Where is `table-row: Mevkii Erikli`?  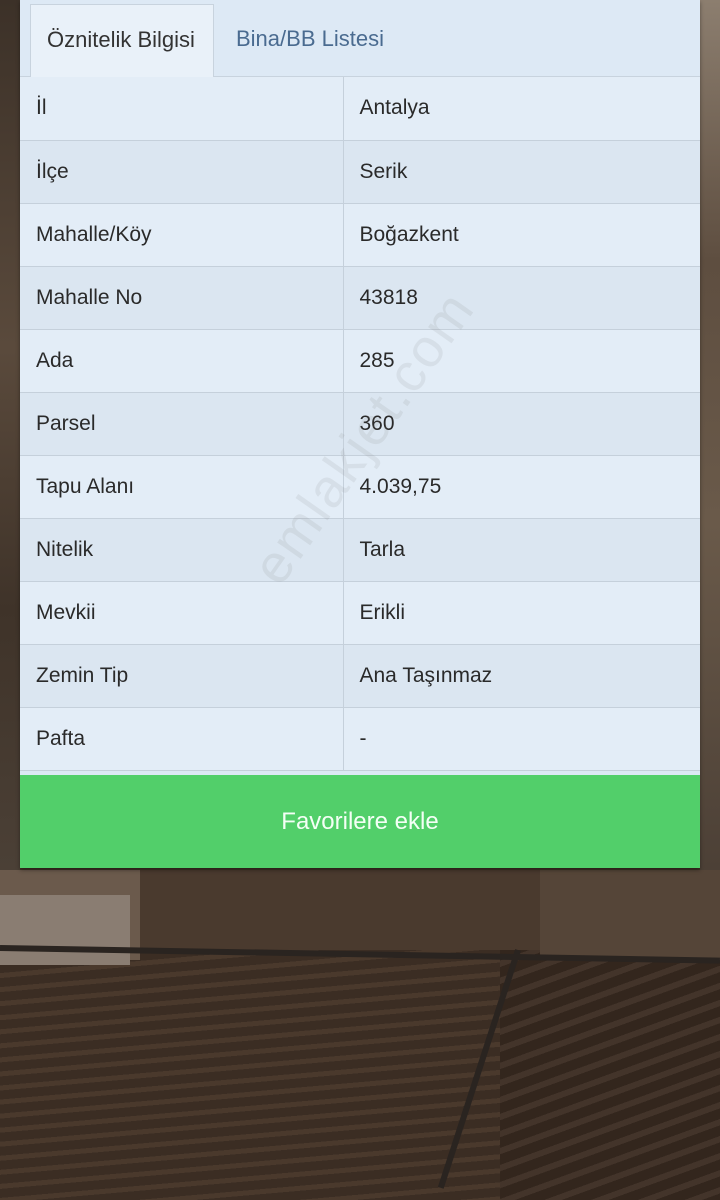
table-row: Mevkii Erikli is located at coordinates (360, 613).